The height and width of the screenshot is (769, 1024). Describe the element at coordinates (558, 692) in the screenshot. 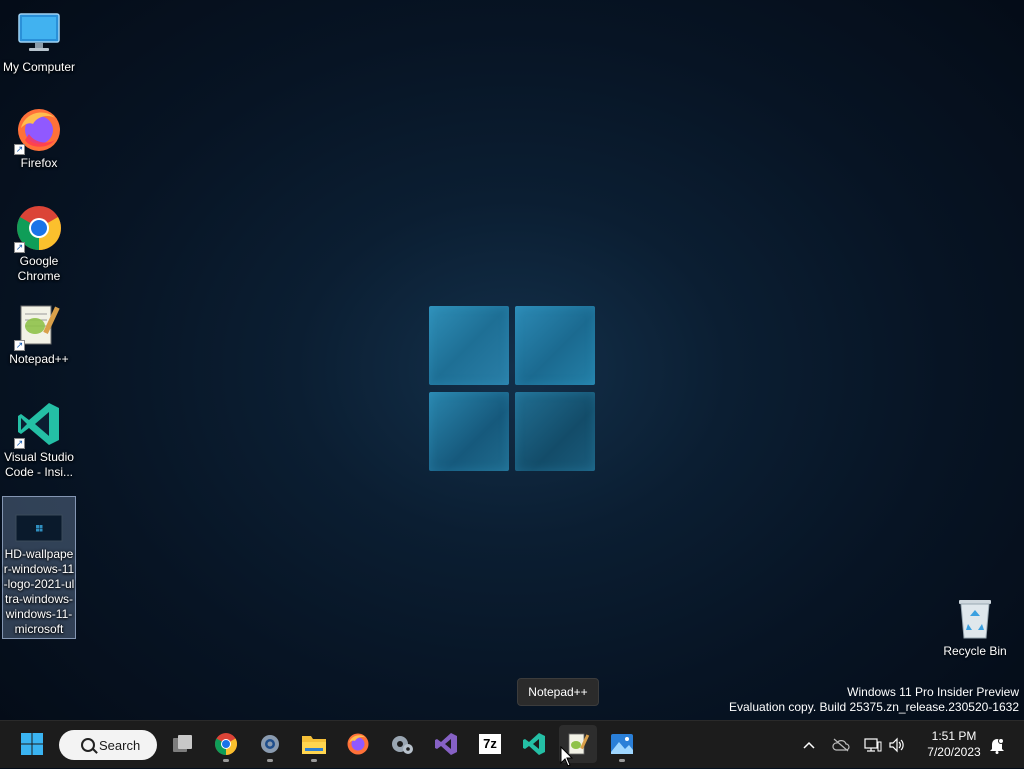

I see `taskbar-tooltip: Notepad++` at that location.